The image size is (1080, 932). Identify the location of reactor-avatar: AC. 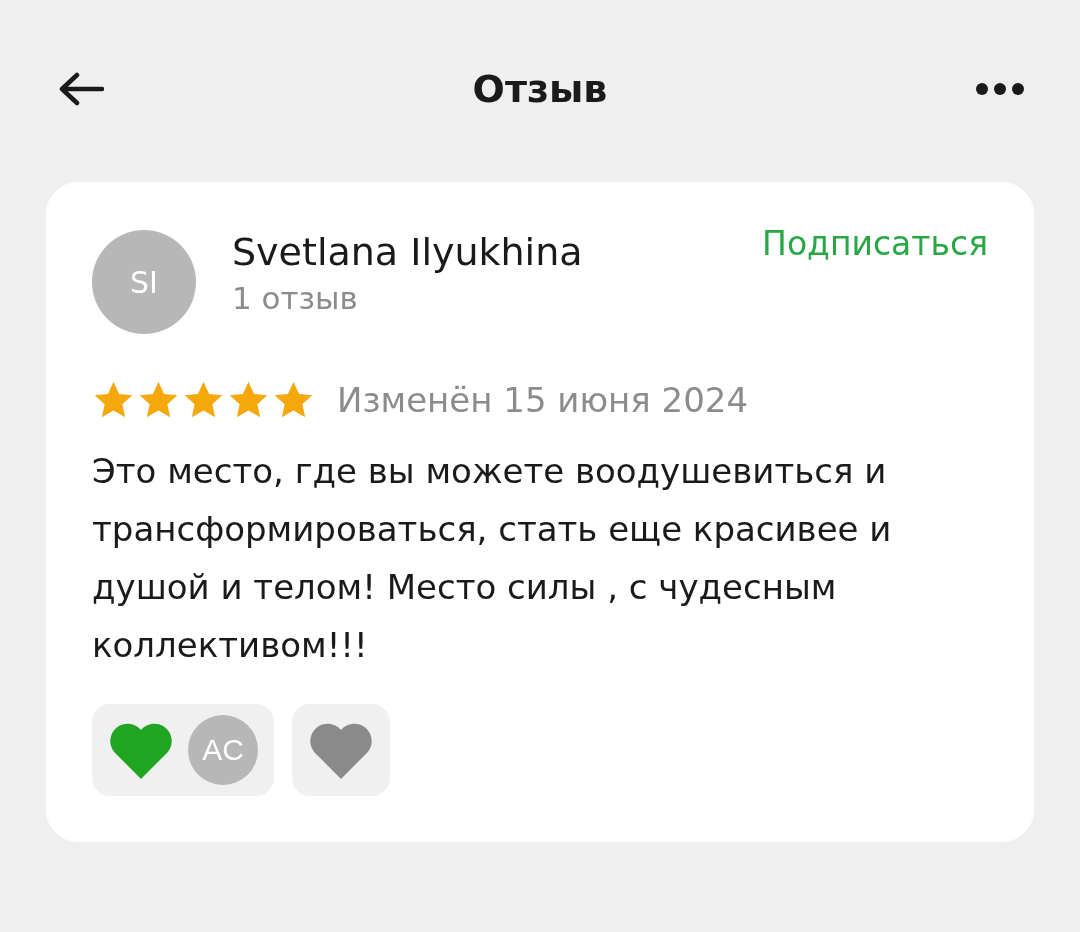
(223, 750).